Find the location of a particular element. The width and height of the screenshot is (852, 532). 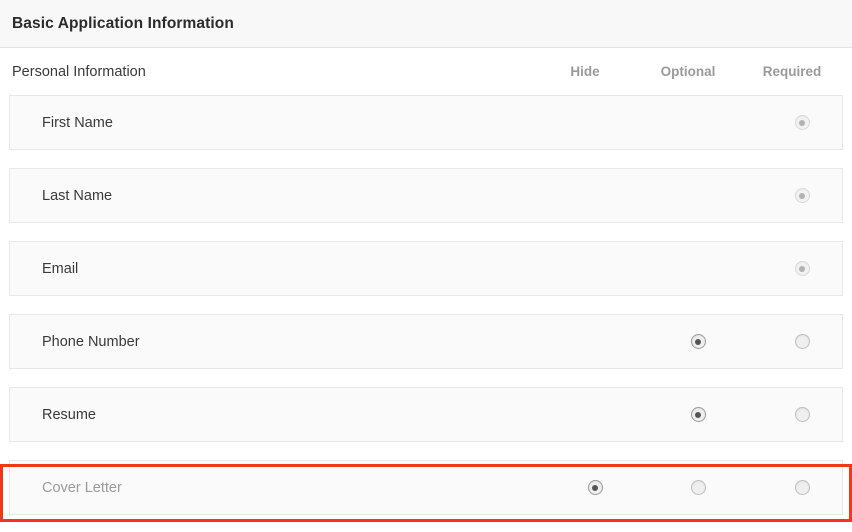

table-row: Email is located at coordinates (426, 268).